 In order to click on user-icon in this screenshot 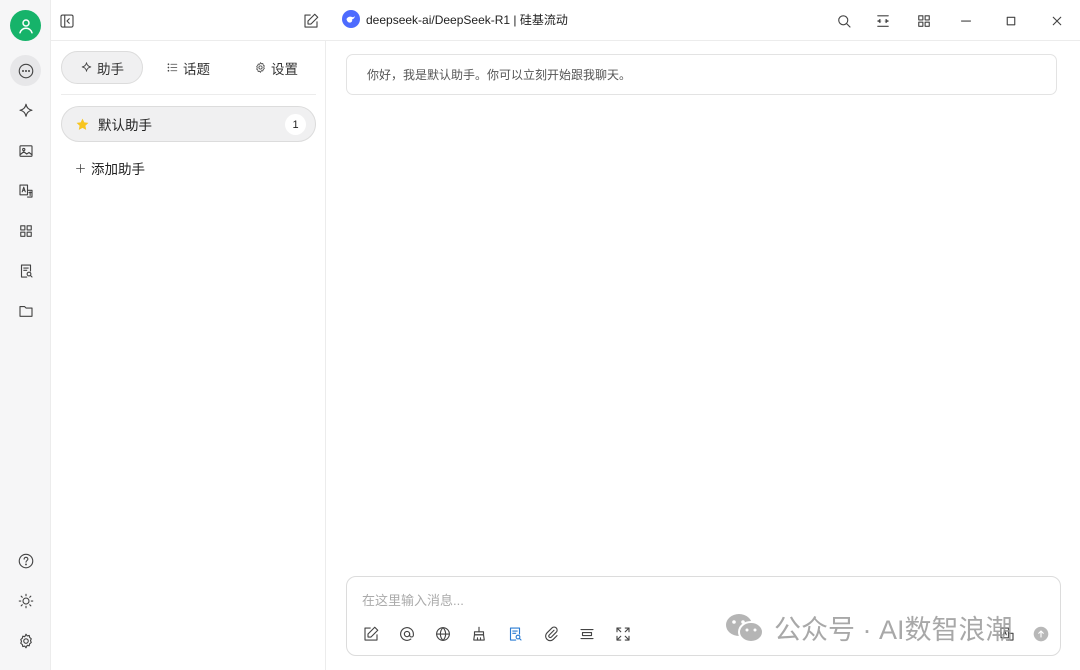, I will do `click(25, 25)`.